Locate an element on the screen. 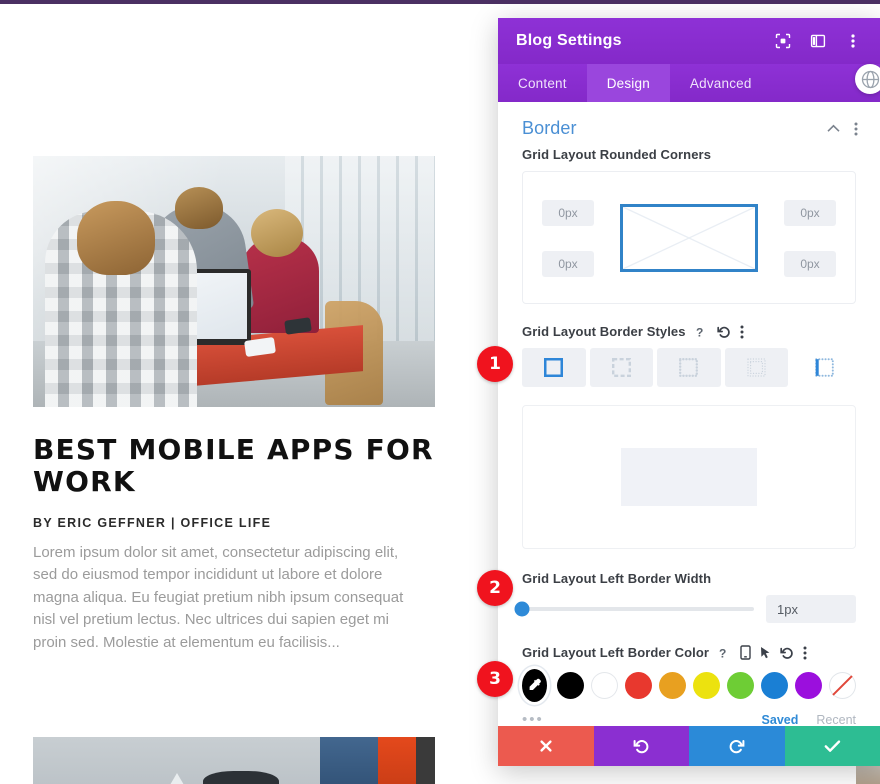 This screenshot has width=880, height=784. border-style-dotted is located at coordinates (689, 367).